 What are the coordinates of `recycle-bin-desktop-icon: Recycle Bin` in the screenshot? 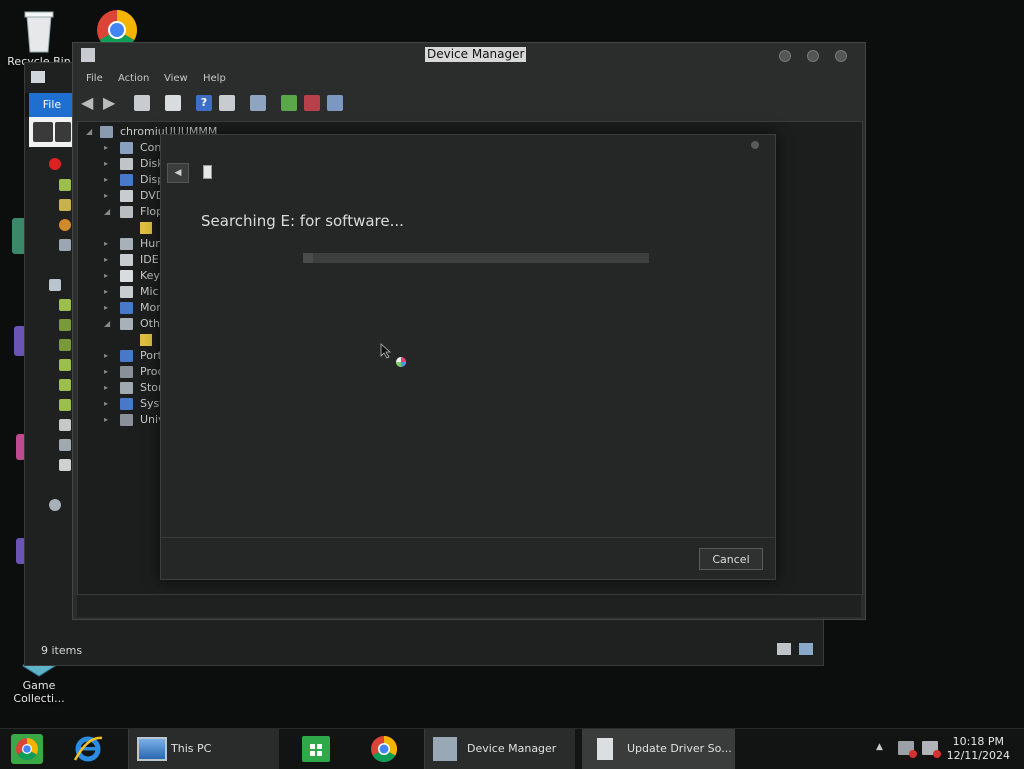 It's located at (39, 38).